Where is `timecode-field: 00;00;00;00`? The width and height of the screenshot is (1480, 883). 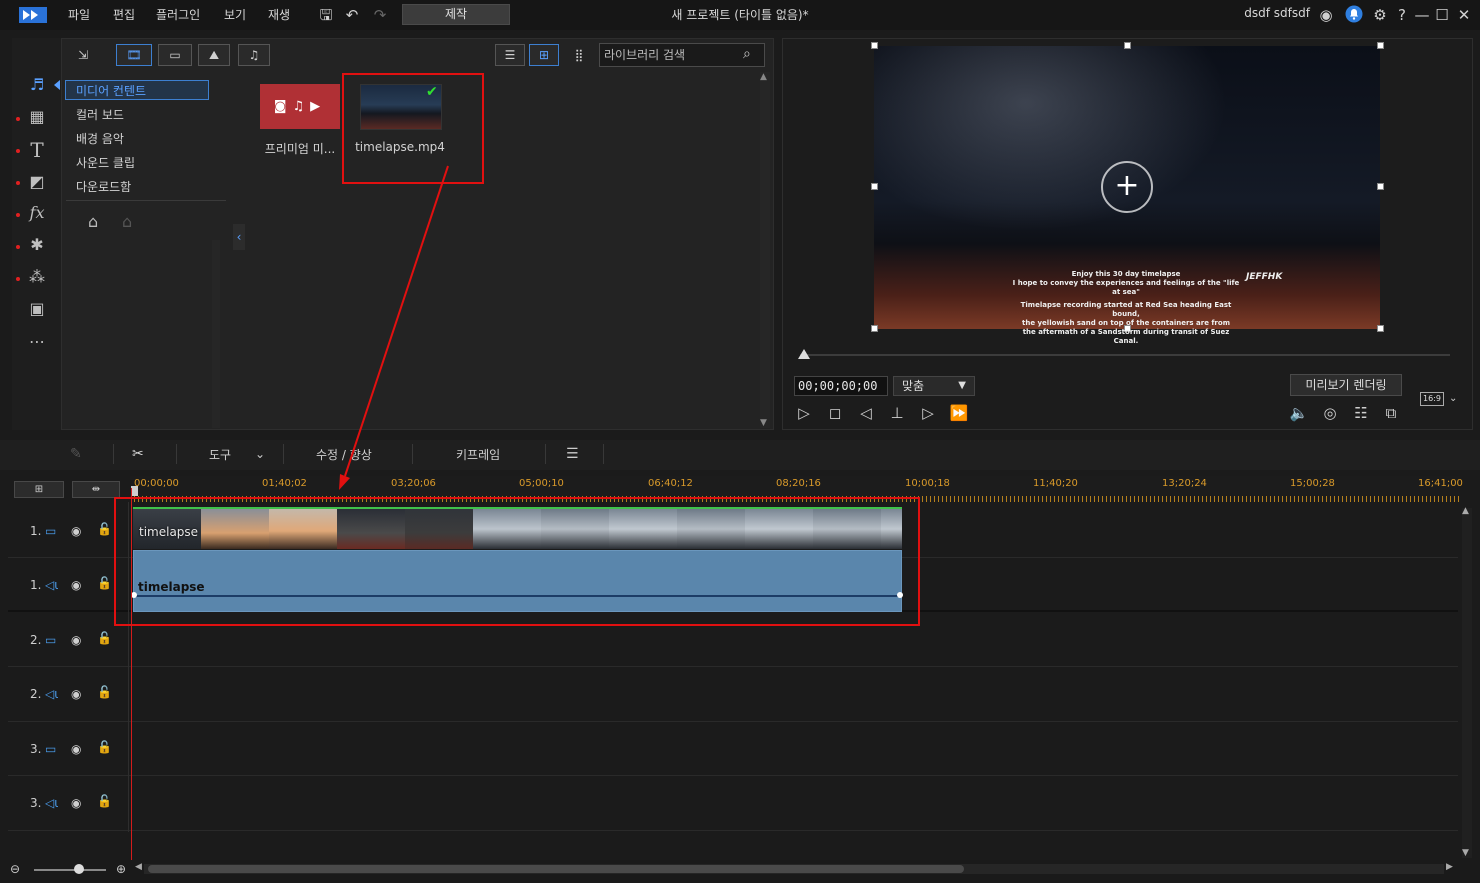
timecode-field: 00;00;00;00 is located at coordinates (841, 386).